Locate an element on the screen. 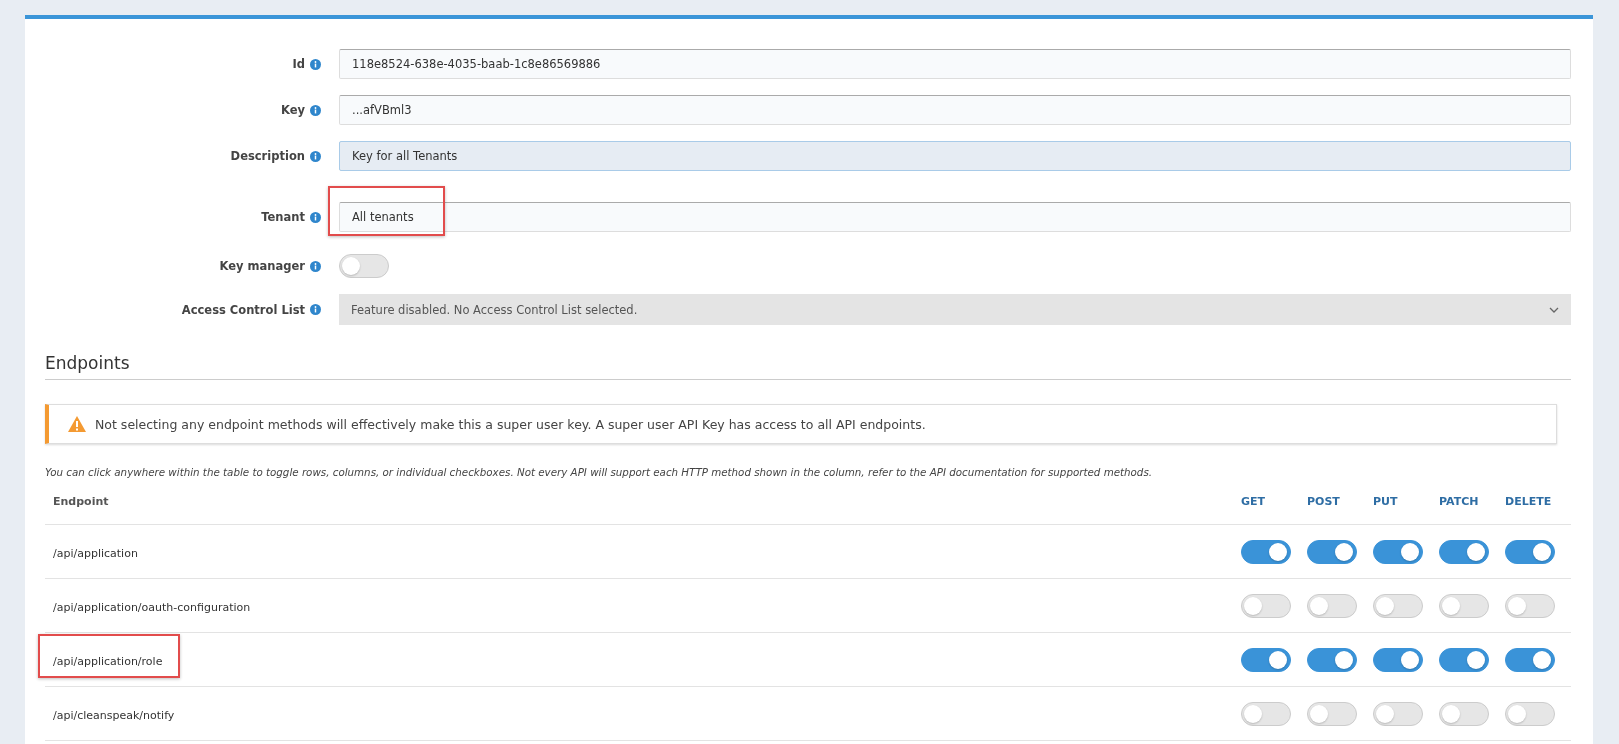 The height and width of the screenshot is (744, 1619). warning-text: Not selecting any endpoint methods will effectively make this a super user key. A super user API Key has access to all API endpoints. is located at coordinates (510, 424).